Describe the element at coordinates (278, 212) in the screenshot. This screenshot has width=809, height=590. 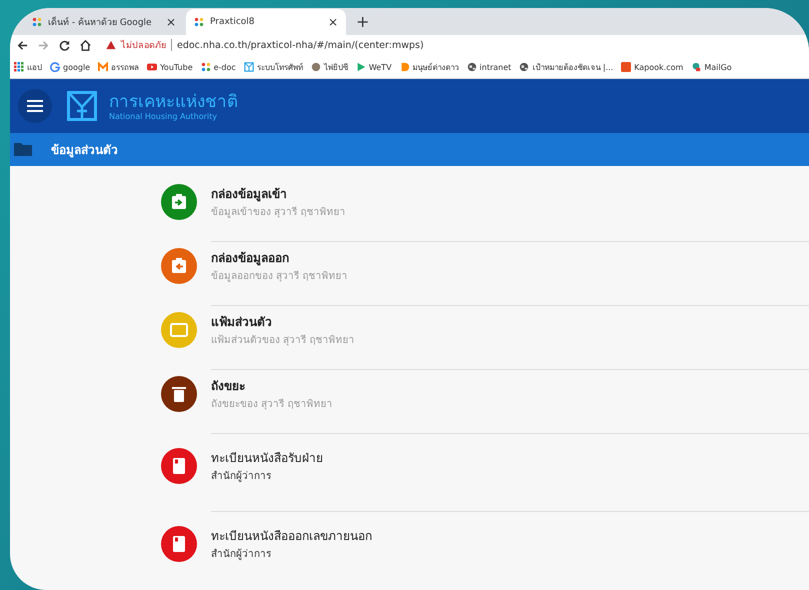
I see `item-subtitle: ข้อมูลเข้าของ สุวารี ฤชาพิทยา` at that location.